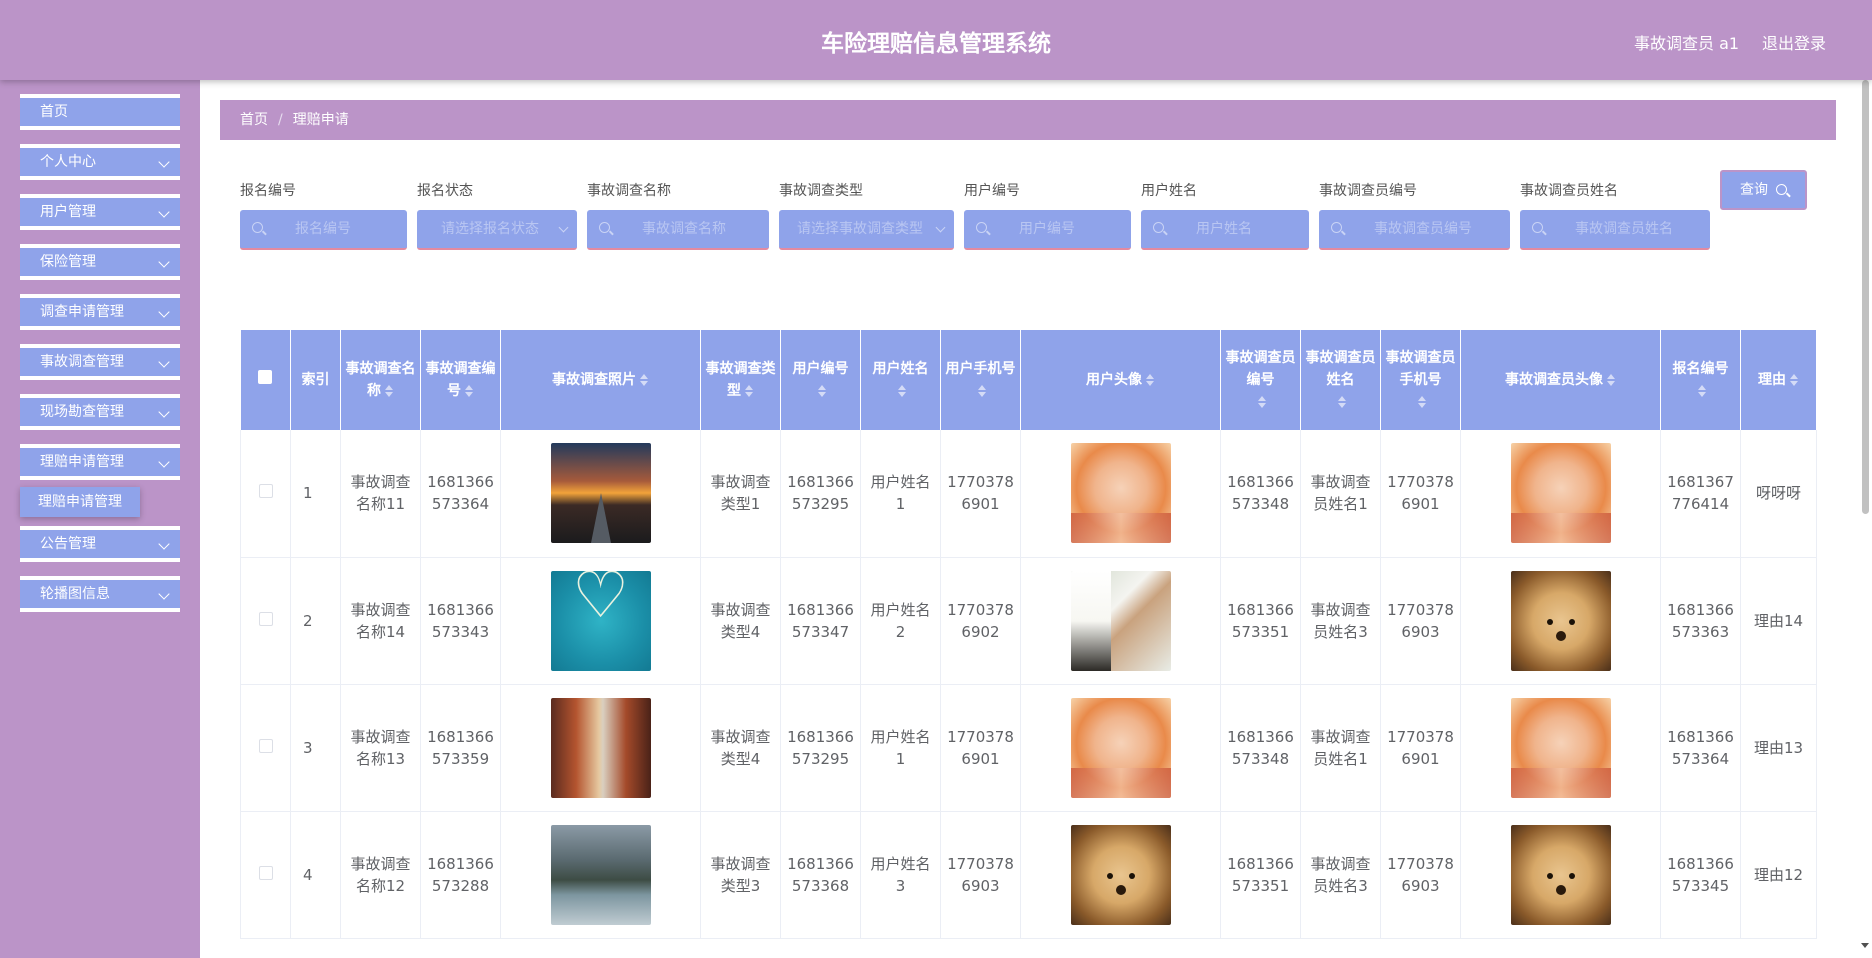 The width and height of the screenshot is (1872, 958). I want to click on accident-photo-corridor, so click(600, 747).